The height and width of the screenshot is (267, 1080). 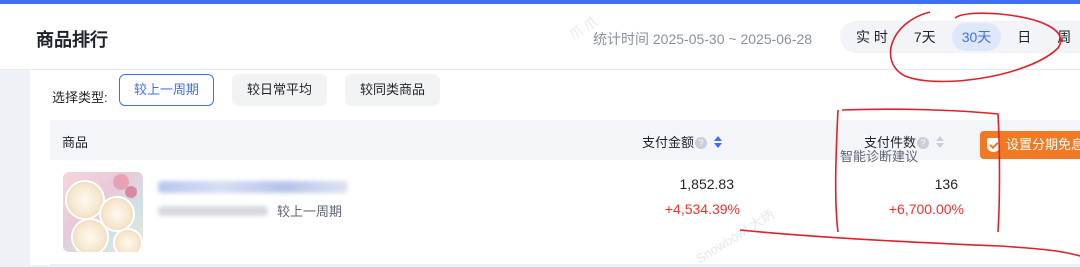 What do you see at coordinates (925, 37) in the screenshot?
I see `tab-7-days: 7天` at bounding box center [925, 37].